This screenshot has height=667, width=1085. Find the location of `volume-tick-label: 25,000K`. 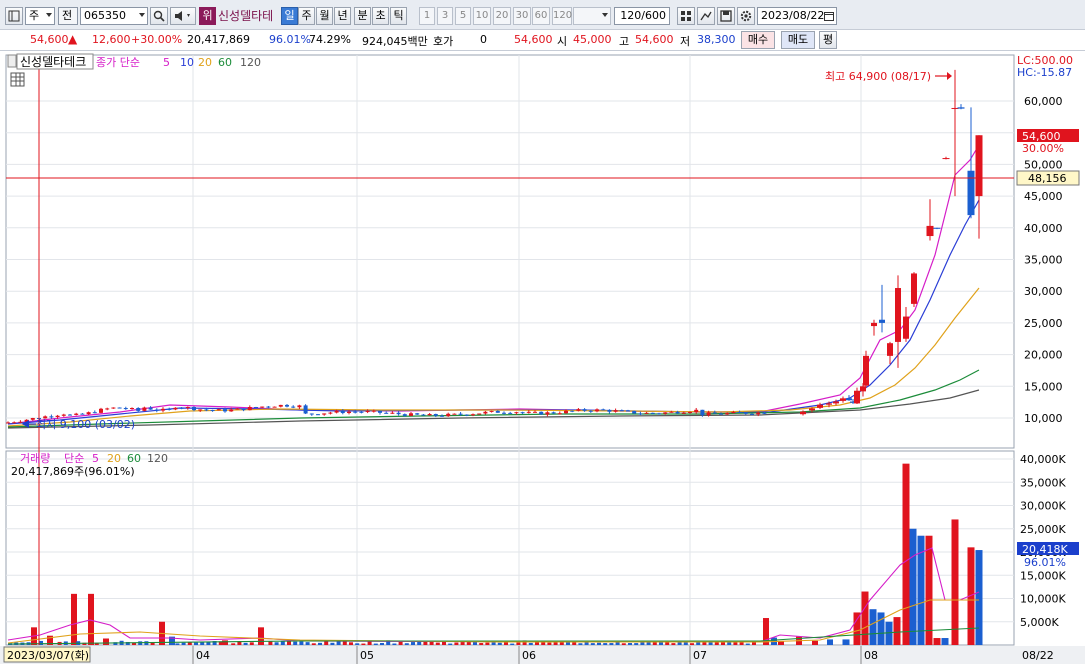

volume-tick-label: 25,000K is located at coordinates (1043, 529).